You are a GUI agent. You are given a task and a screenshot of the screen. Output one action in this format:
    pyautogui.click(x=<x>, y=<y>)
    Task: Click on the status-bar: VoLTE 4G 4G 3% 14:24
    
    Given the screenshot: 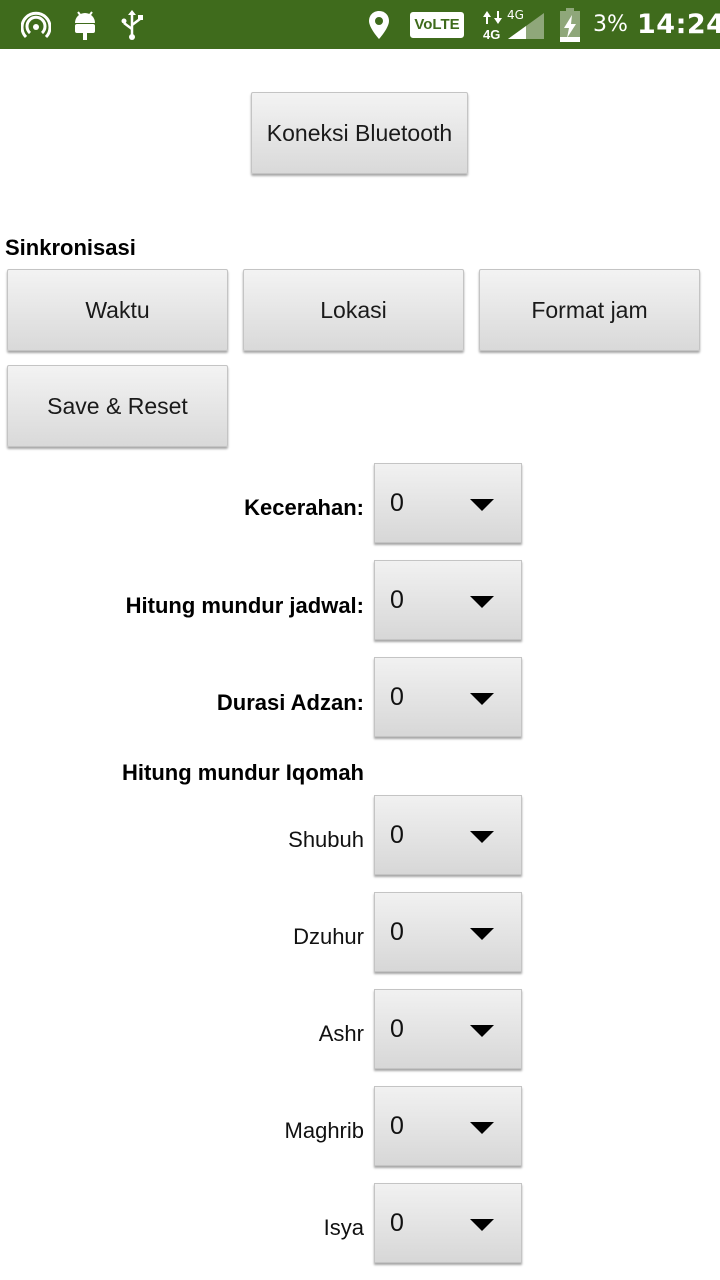 What is the action you would take?
    pyautogui.click(x=360, y=24)
    